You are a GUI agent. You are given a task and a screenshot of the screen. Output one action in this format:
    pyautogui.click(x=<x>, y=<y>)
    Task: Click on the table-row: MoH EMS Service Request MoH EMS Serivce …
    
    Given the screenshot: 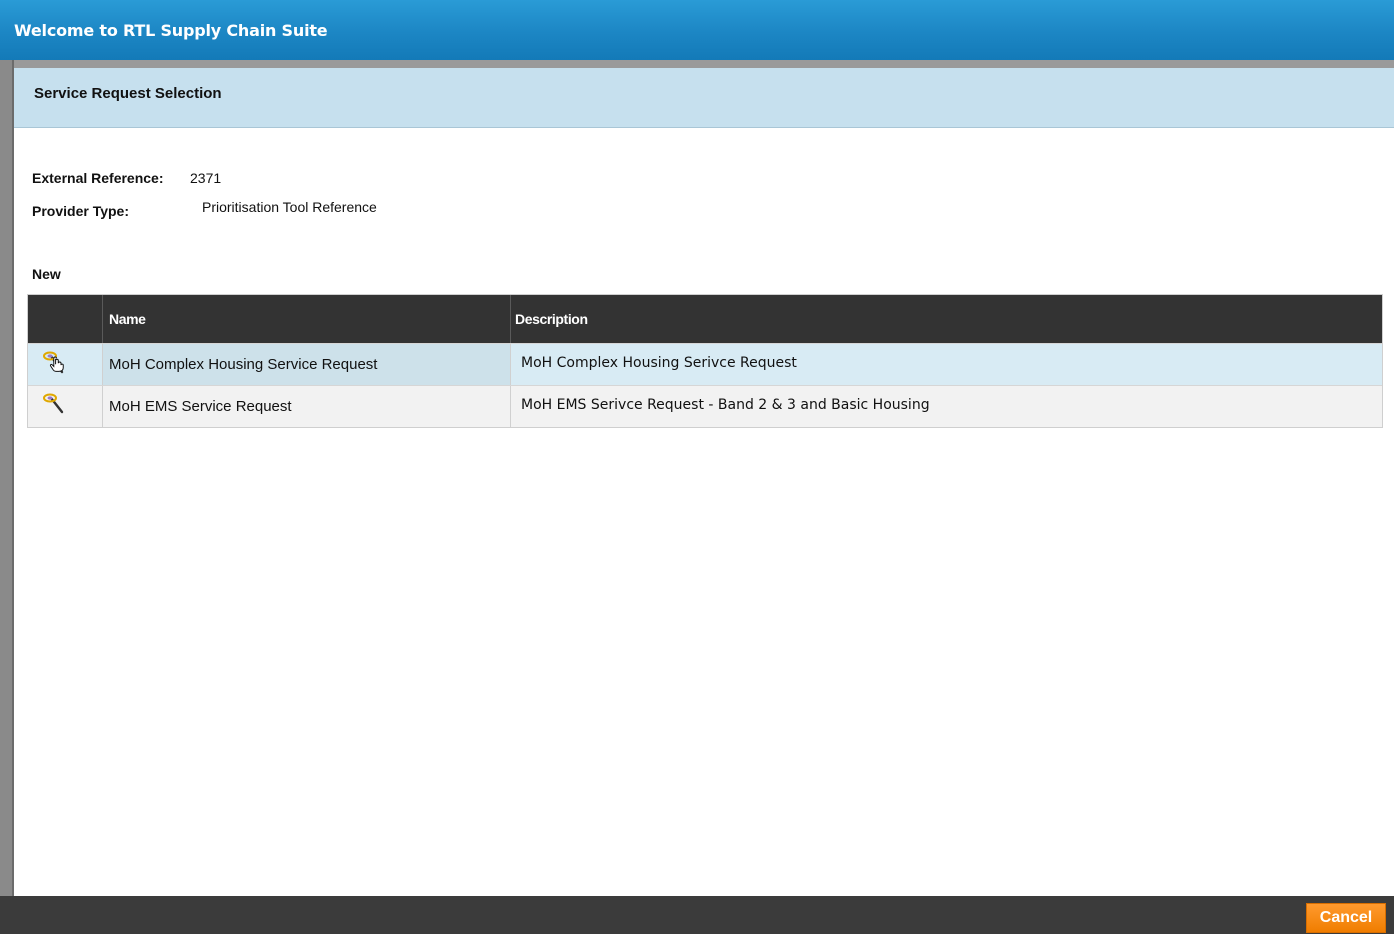 What is the action you would take?
    pyautogui.click(x=705, y=406)
    